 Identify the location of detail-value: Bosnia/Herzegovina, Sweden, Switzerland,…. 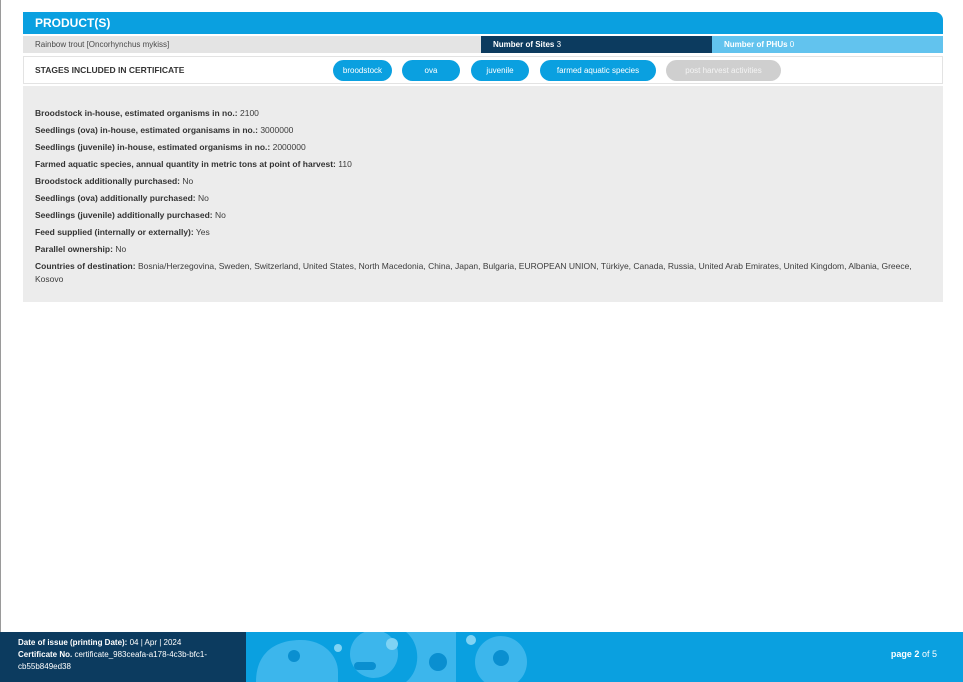
(473, 272).